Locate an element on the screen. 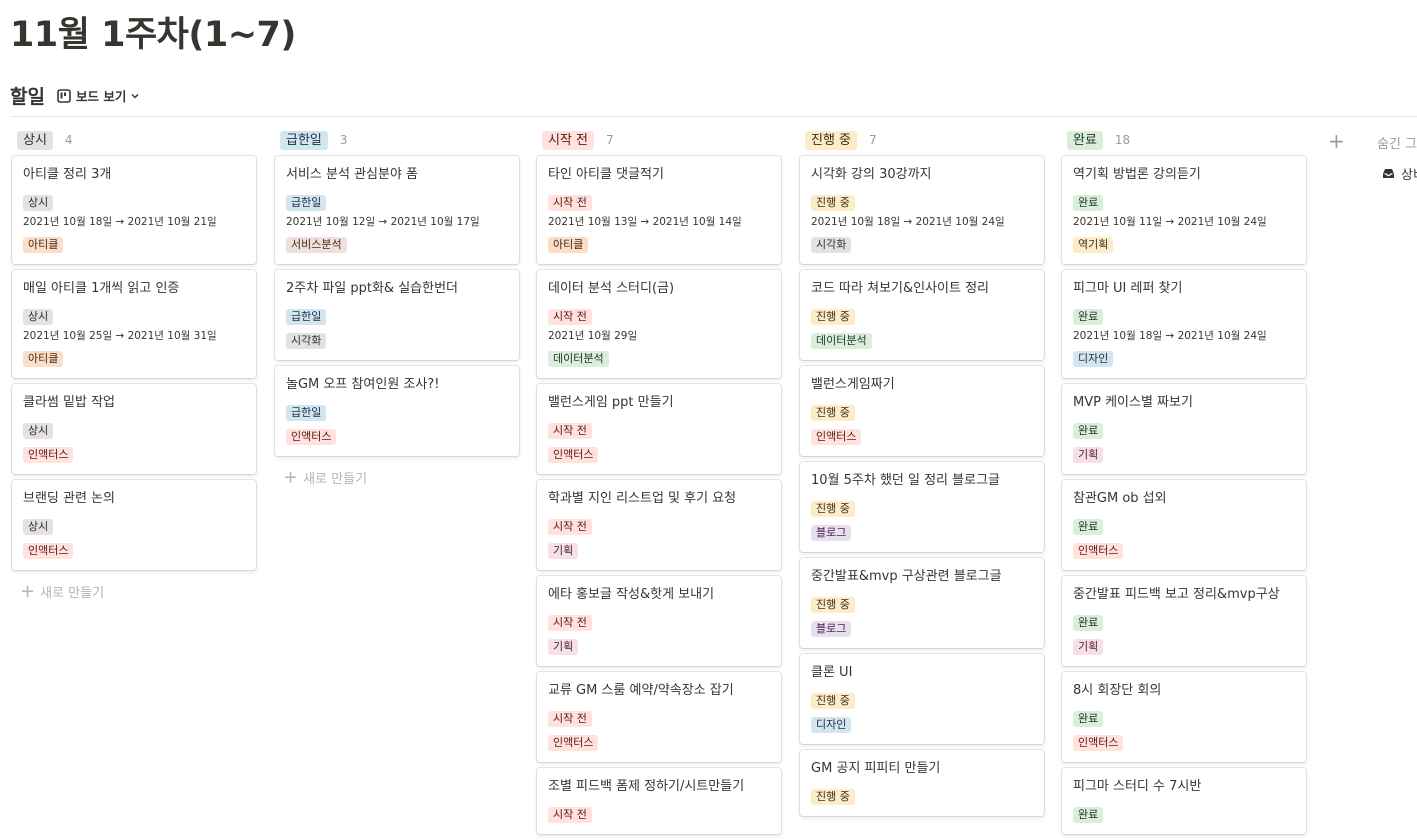 This screenshot has height=840, width=1417. board-card: 놀GM 오프 참여인원 조사?!급한일인액터스 is located at coordinates (397, 411).